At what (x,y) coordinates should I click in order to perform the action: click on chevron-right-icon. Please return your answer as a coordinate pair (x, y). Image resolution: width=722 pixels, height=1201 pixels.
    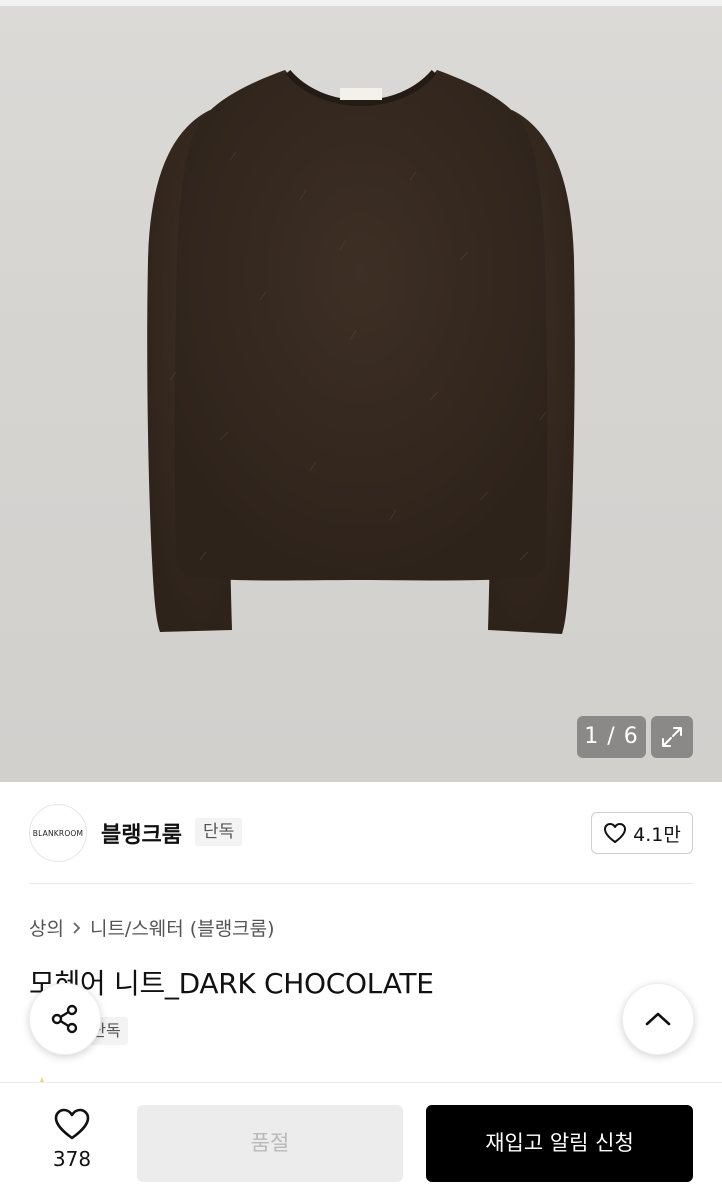
    Looking at the image, I should click on (77, 927).